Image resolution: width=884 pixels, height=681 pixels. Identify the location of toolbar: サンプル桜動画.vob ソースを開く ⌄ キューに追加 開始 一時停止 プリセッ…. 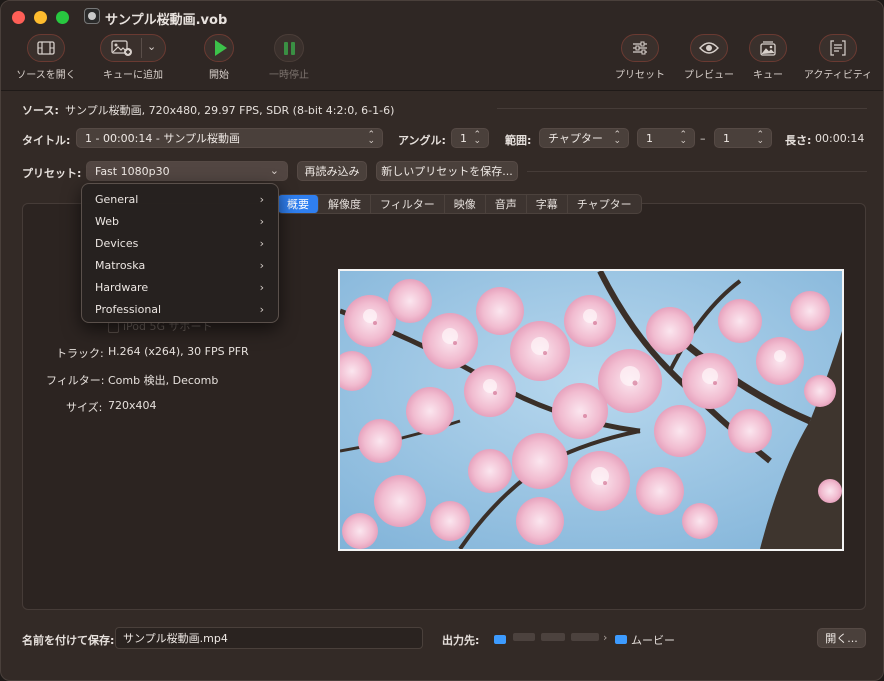
(442, 46).